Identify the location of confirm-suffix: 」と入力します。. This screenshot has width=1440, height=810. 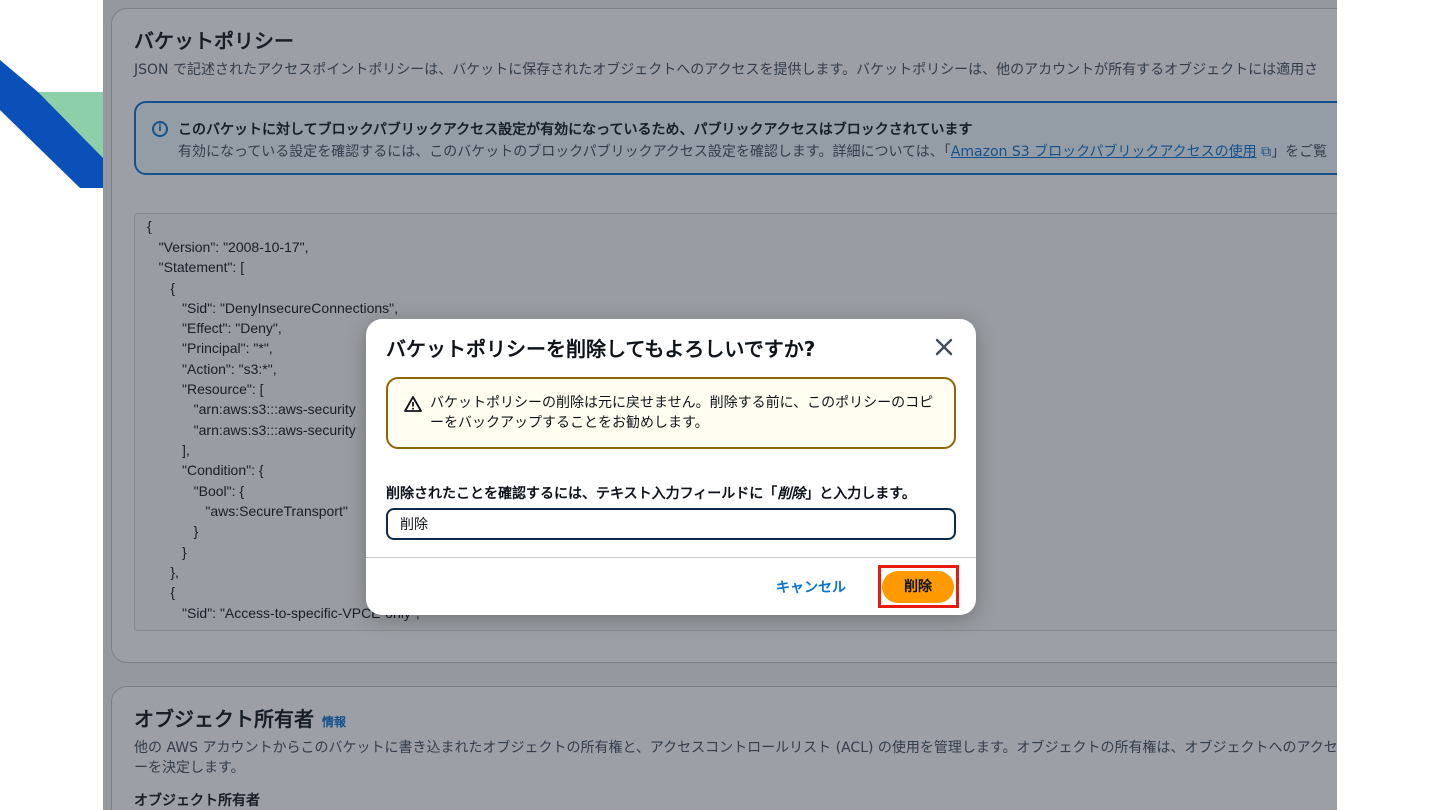
(860, 494).